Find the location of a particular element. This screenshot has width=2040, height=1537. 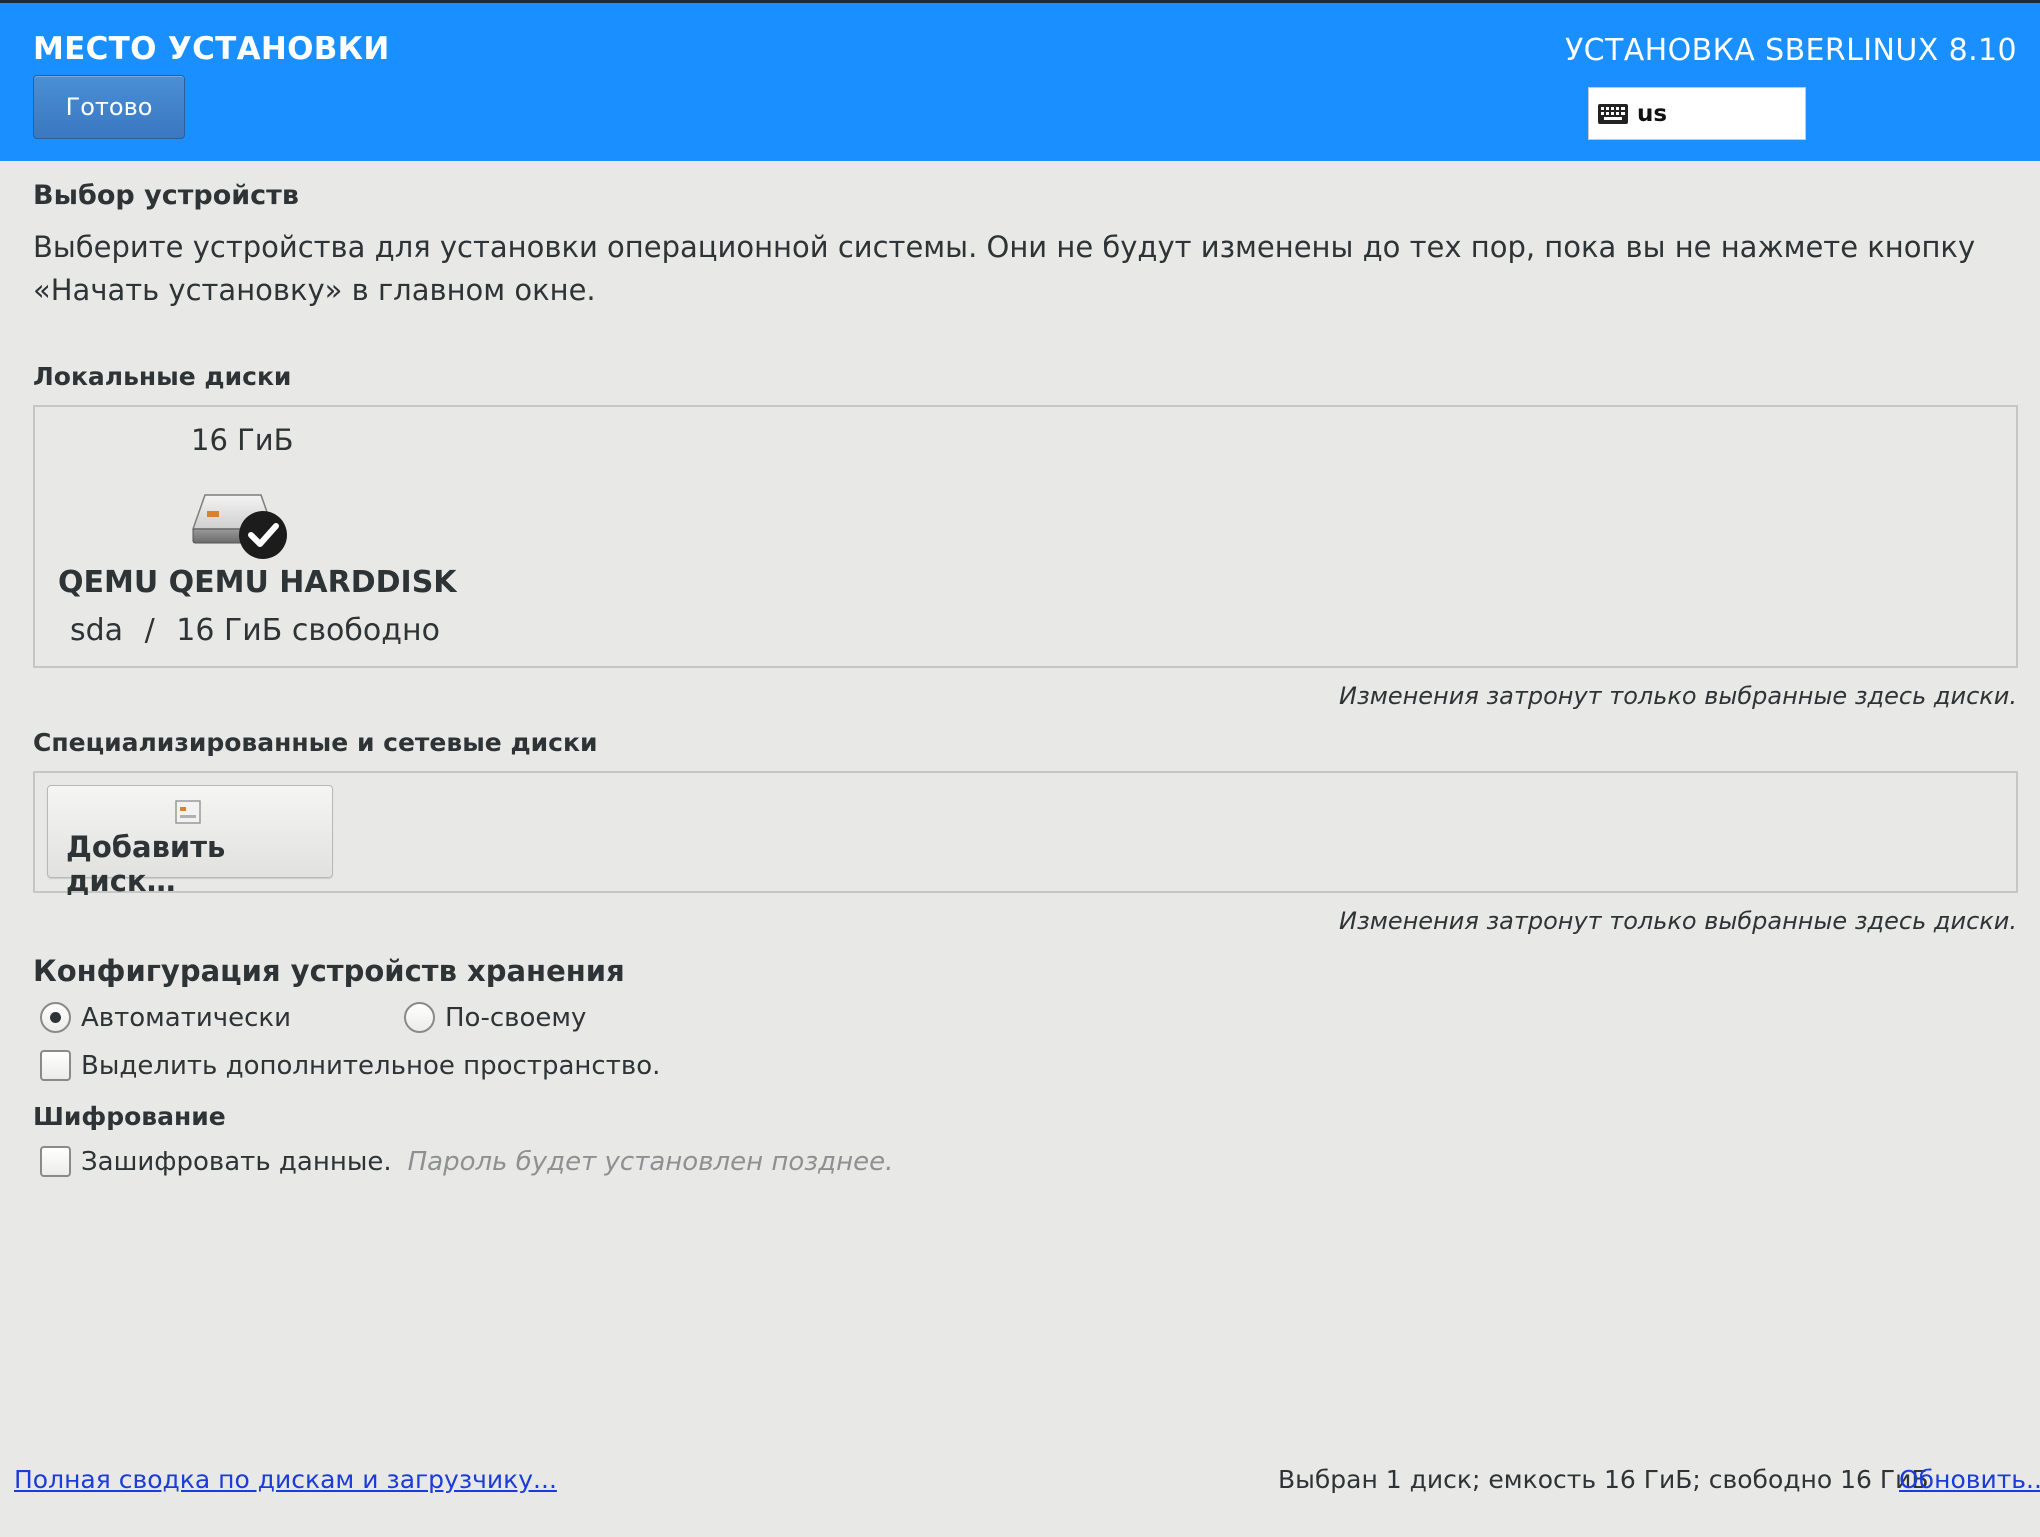

custom-partition-option: По-своему is located at coordinates (495, 1017).